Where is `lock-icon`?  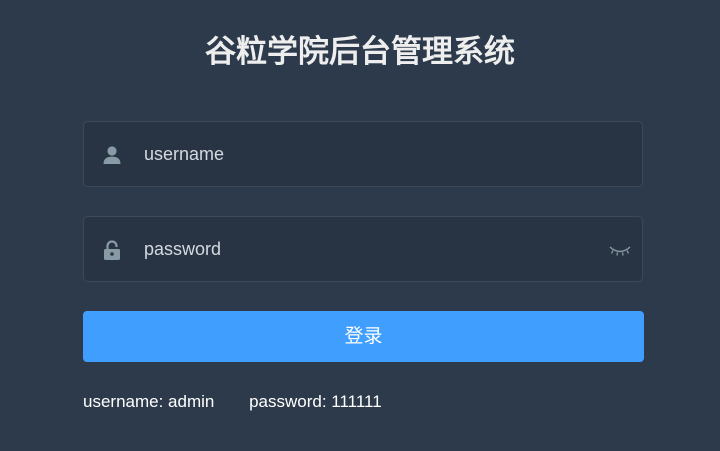
lock-icon is located at coordinates (112, 250).